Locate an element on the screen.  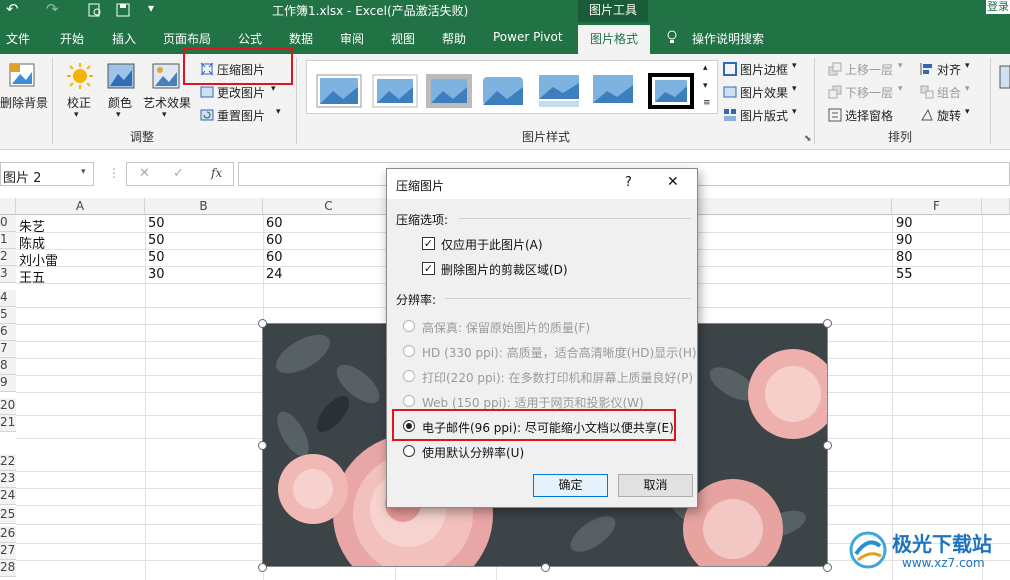
column-header-c: C is located at coordinates (329, 206).